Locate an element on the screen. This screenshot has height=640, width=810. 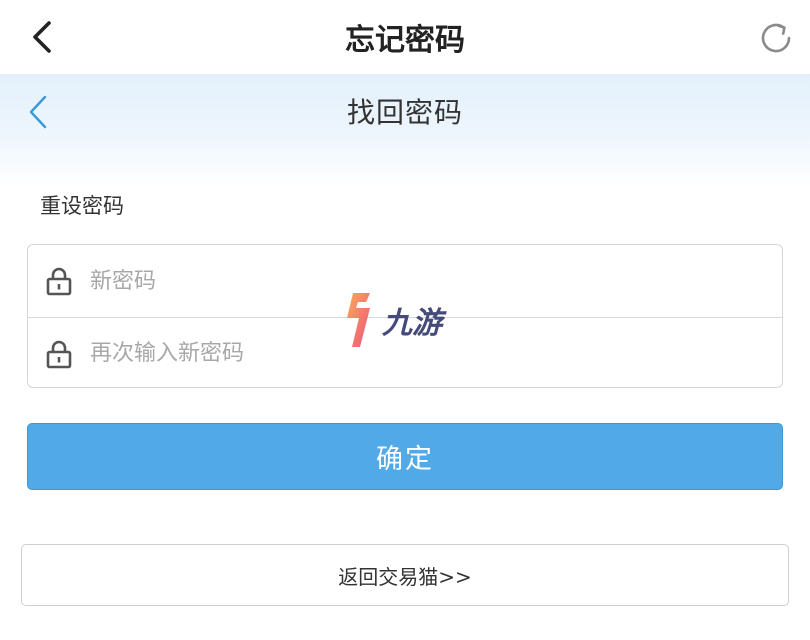
new-password-input is located at coordinates (436, 281).